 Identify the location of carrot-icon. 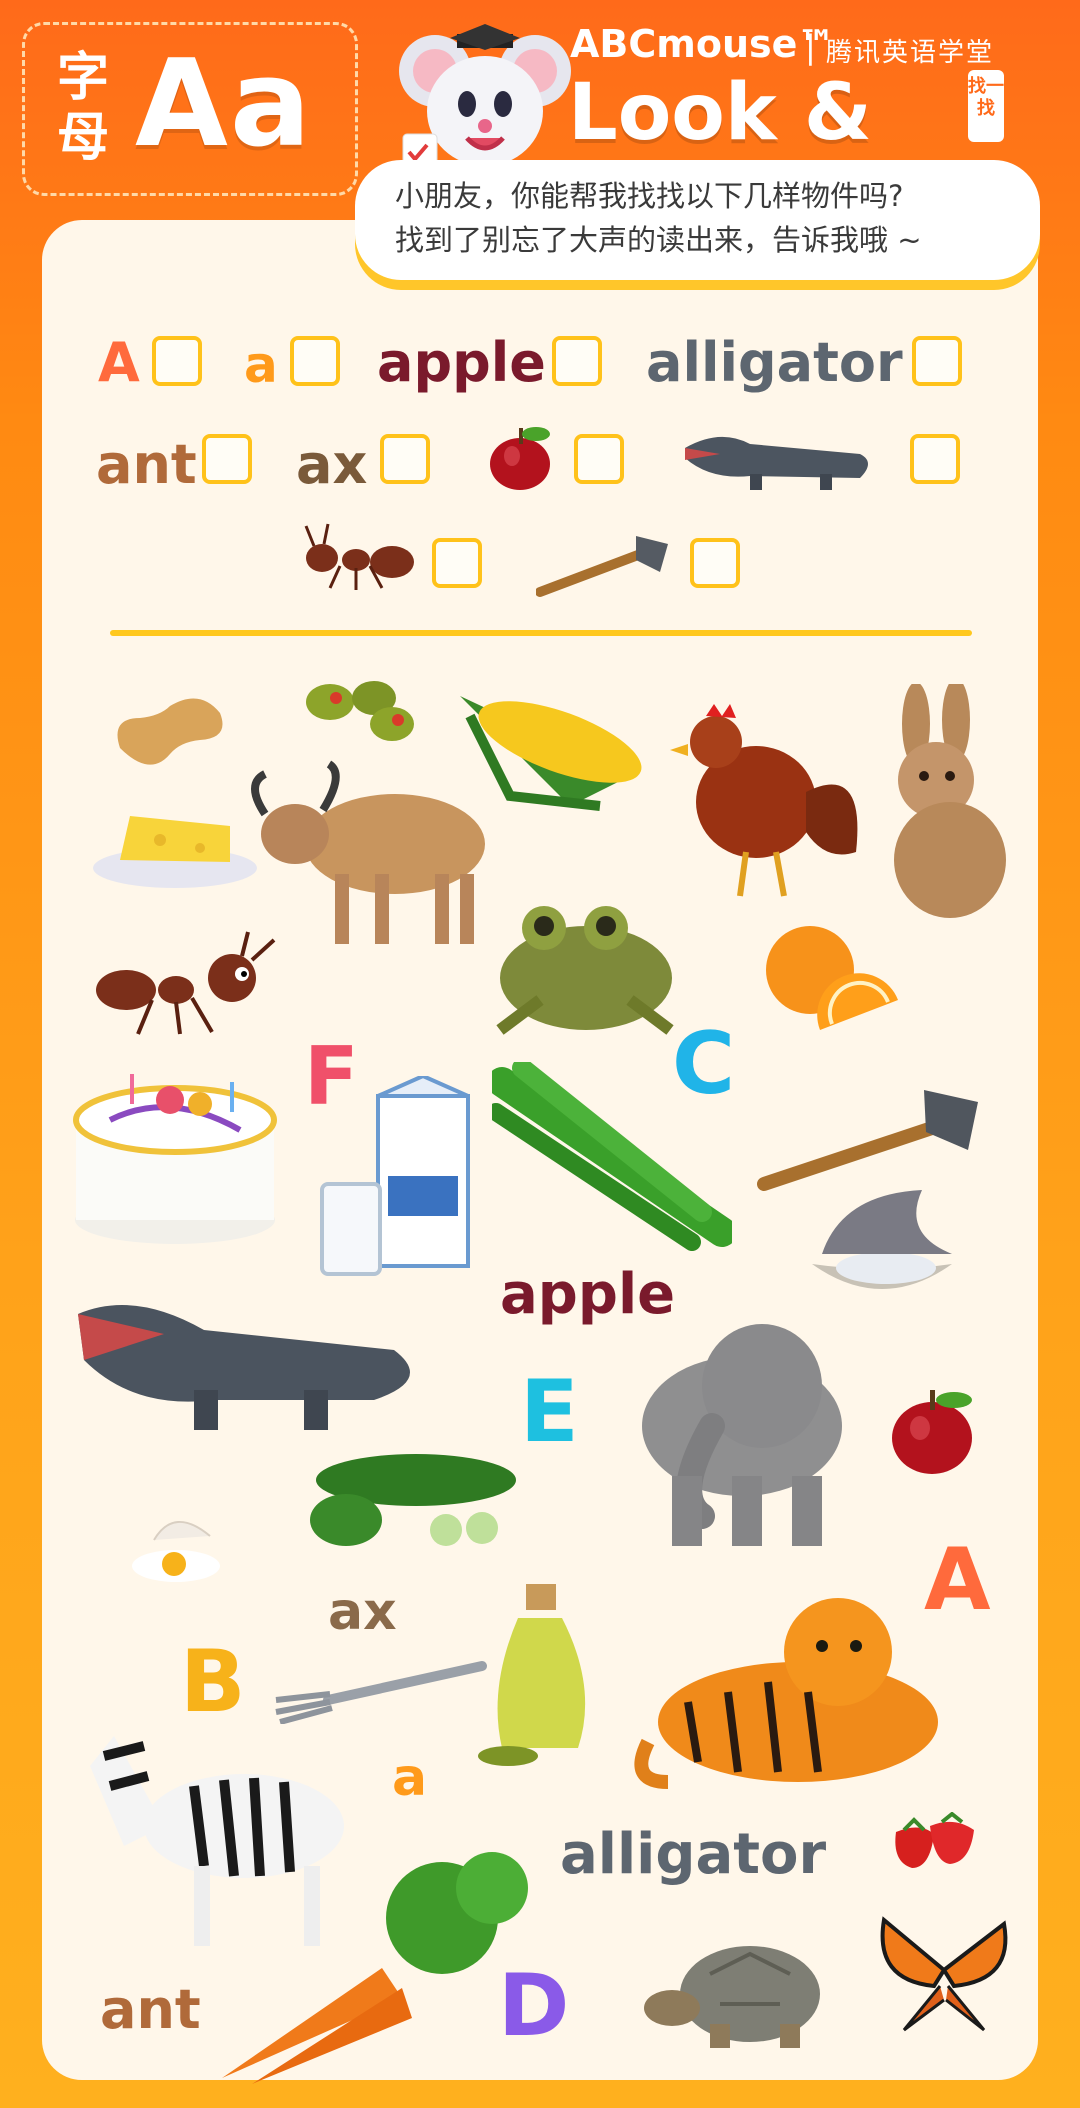
(377, 1968).